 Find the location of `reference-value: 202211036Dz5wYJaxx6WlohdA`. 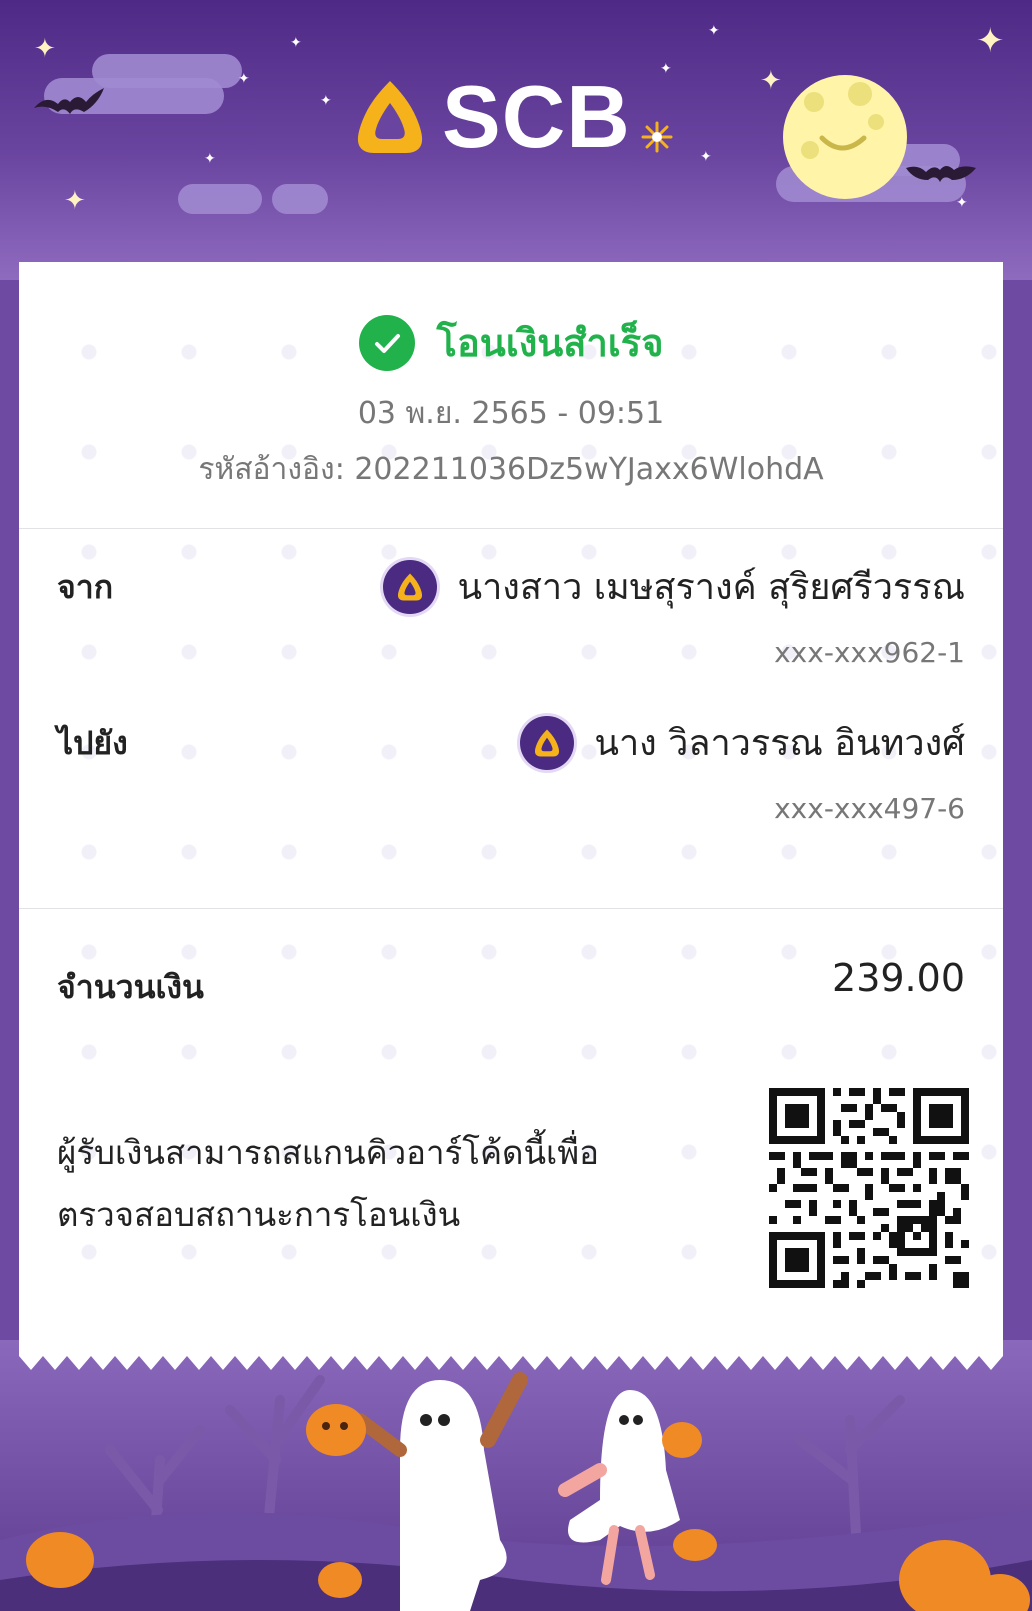

reference-value: 202211036Dz5wYJaxx6WlohdA is located at coordinates (589, 469).